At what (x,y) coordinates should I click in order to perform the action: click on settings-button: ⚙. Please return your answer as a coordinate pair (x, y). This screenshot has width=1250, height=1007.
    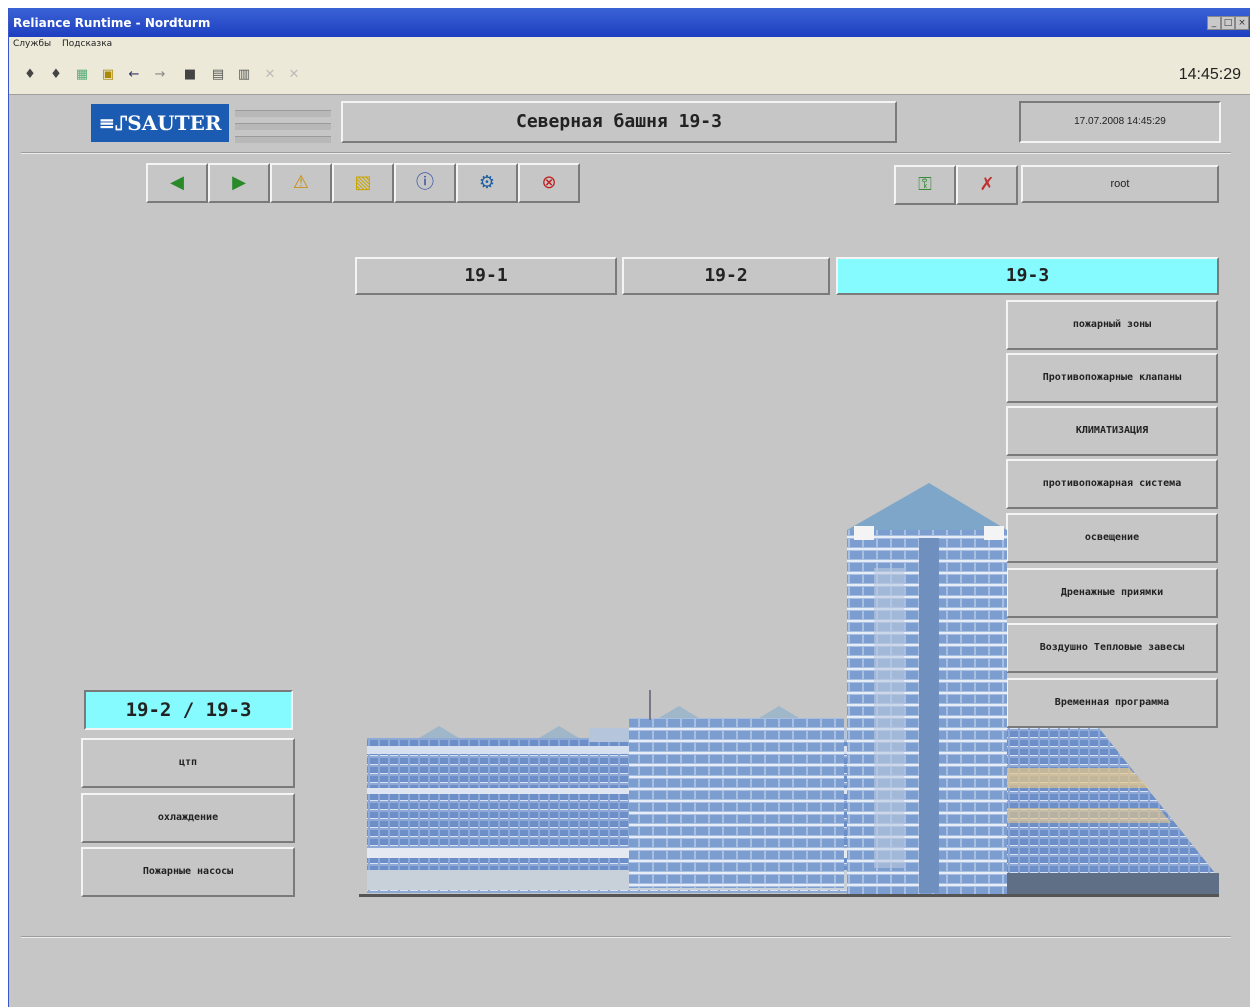
    Looking at the image, I should click on (487, 183).